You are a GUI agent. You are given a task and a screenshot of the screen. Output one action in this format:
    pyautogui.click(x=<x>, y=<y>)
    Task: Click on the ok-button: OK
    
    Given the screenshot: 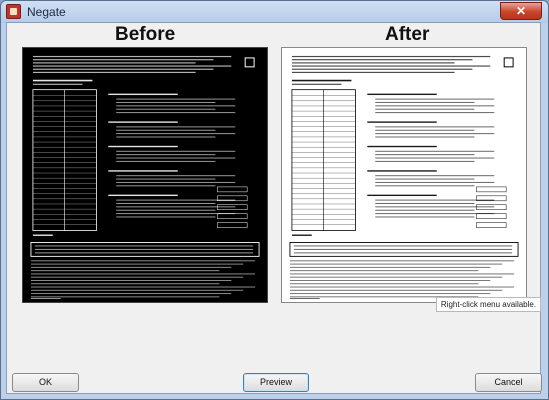 What is the action you would take?
    pyautogui.click(x=45, y=382)
    